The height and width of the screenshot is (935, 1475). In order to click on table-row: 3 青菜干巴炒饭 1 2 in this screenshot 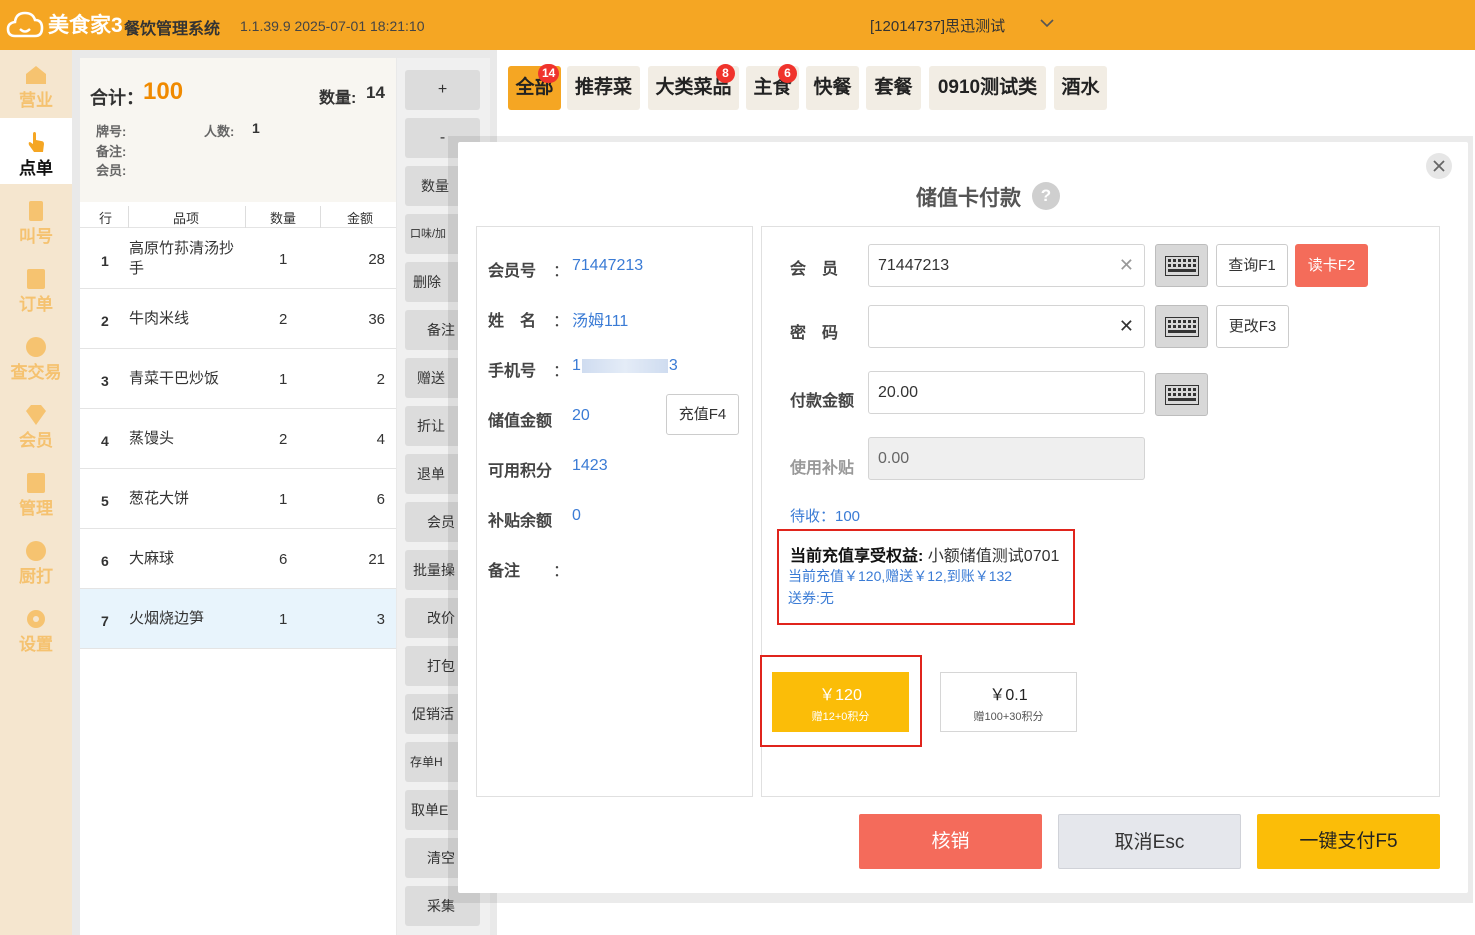, I will do `click(238, 379)`.